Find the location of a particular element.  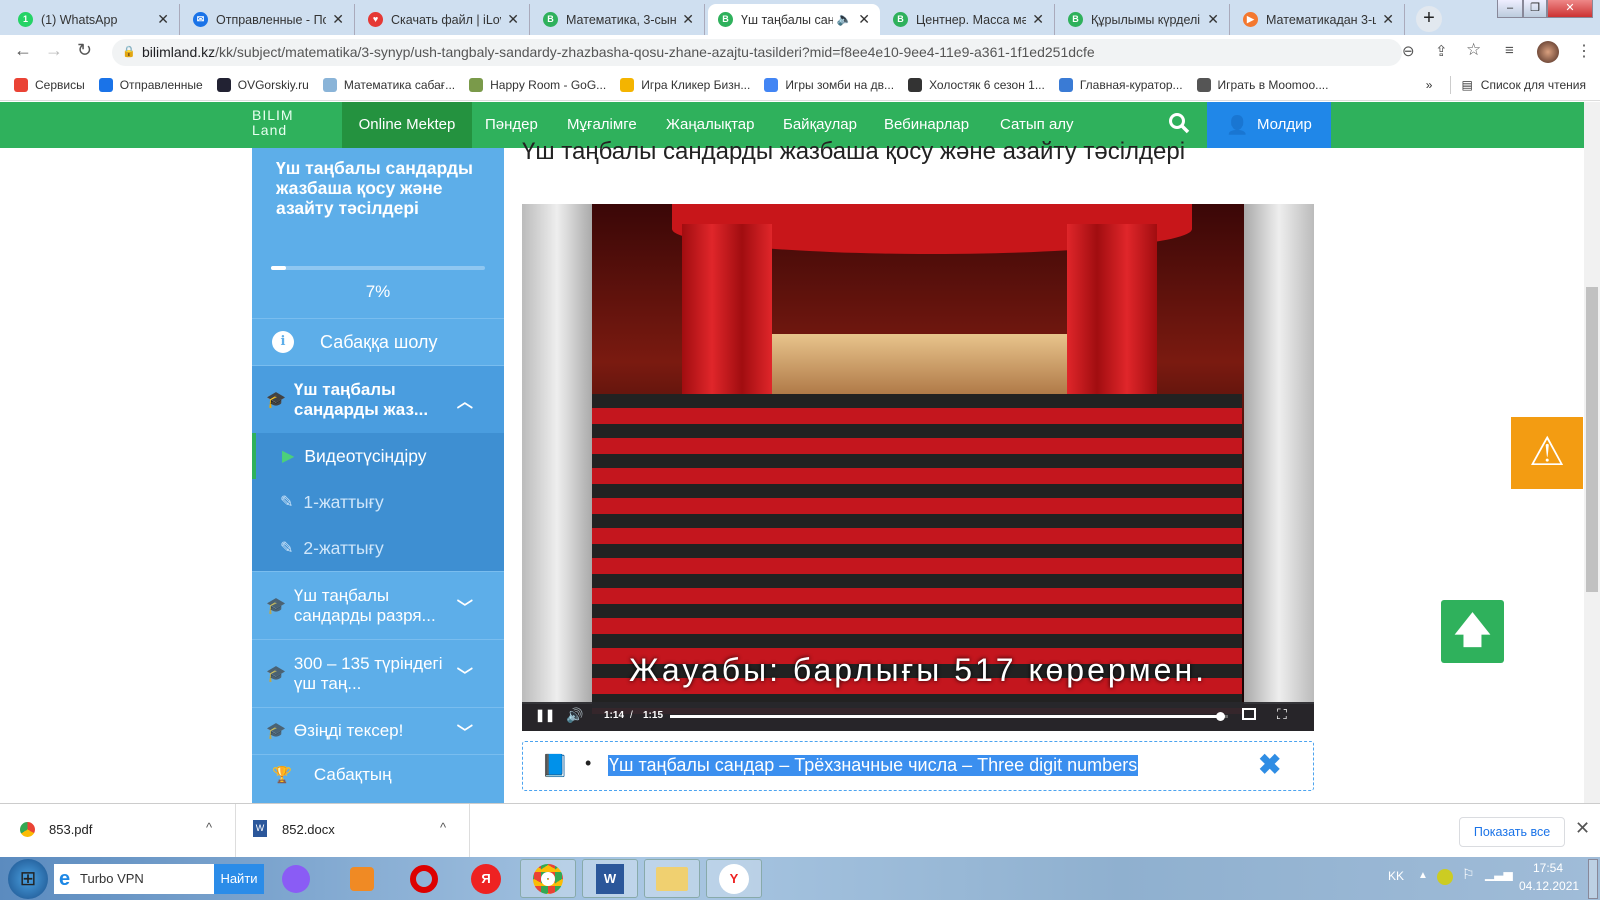

browser-tab: B Құрылымы күрделі ✕ is located at coordinates (1144, 19).